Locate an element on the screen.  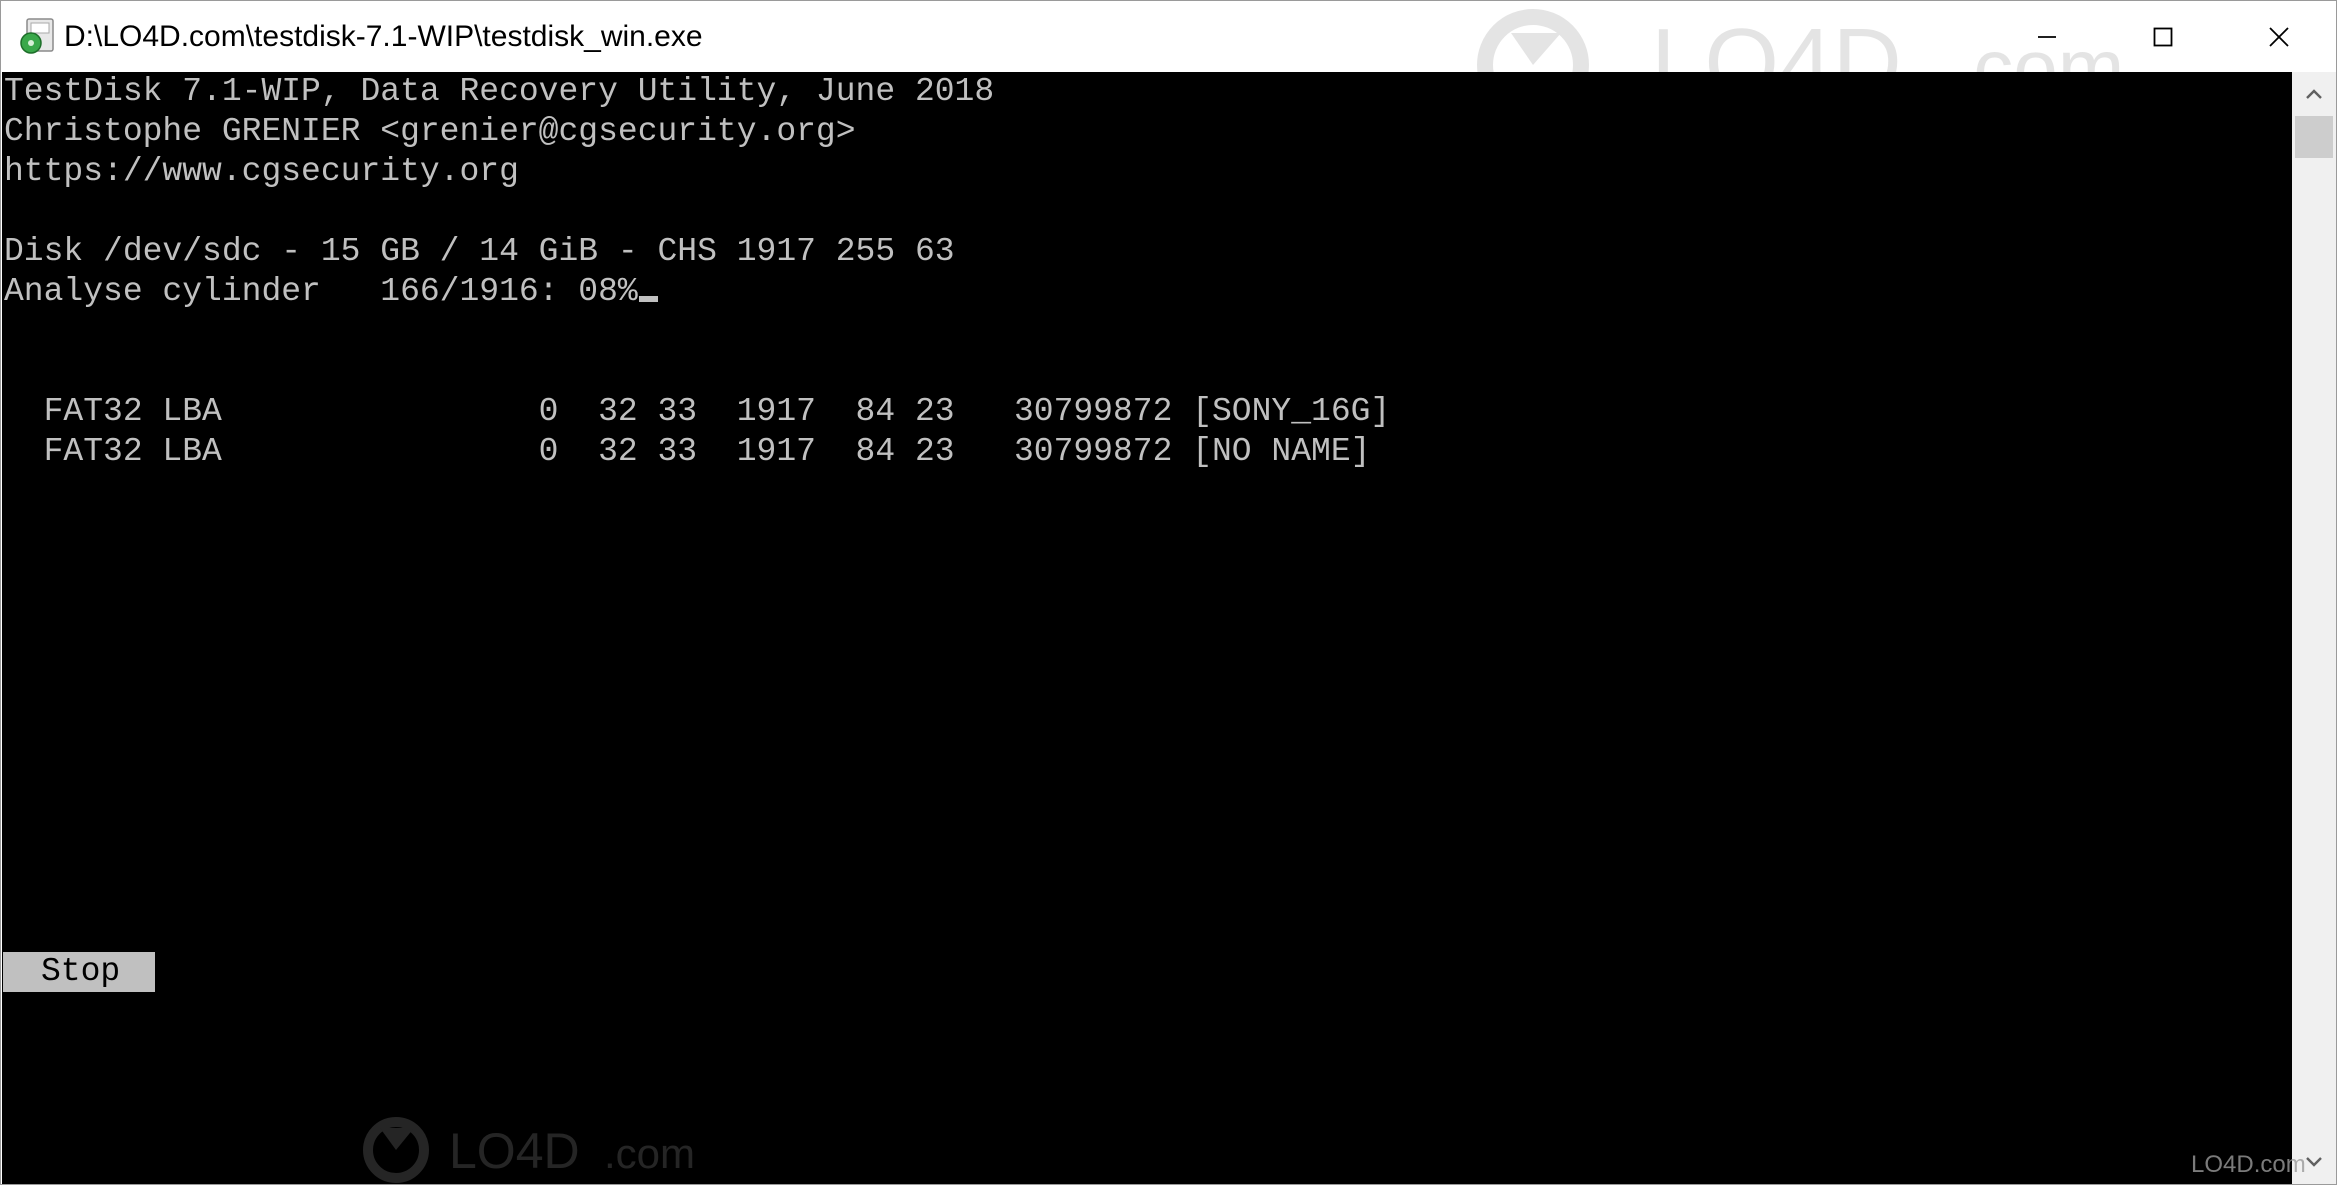
analyse-progress-text: Analyse cylinder 166/1916: 08% is located at coordinates (321, 291).